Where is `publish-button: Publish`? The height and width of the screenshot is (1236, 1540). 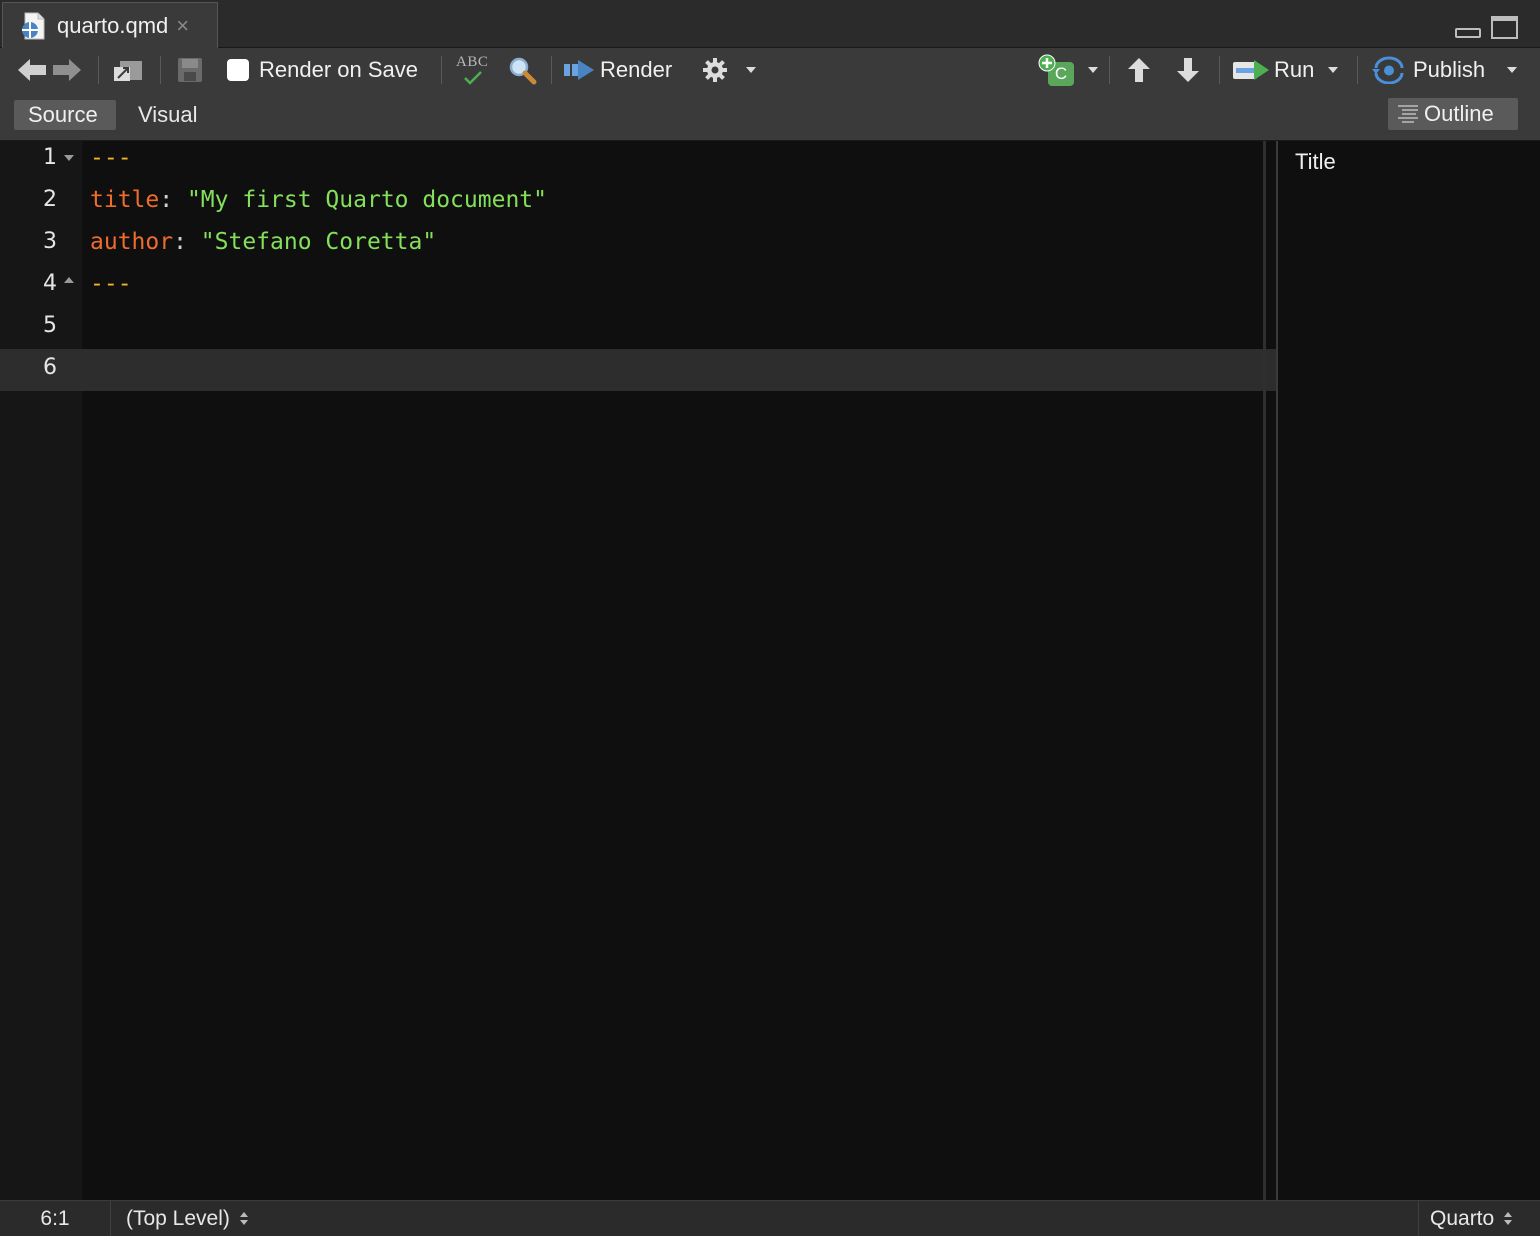 publish-button: Publish is located at coordinates (1445, 70).